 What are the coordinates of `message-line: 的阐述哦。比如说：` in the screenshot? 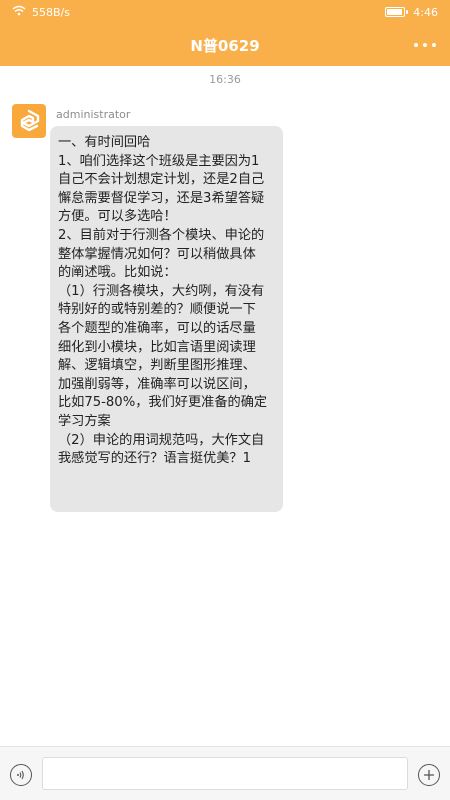 It's located at (117, 273).